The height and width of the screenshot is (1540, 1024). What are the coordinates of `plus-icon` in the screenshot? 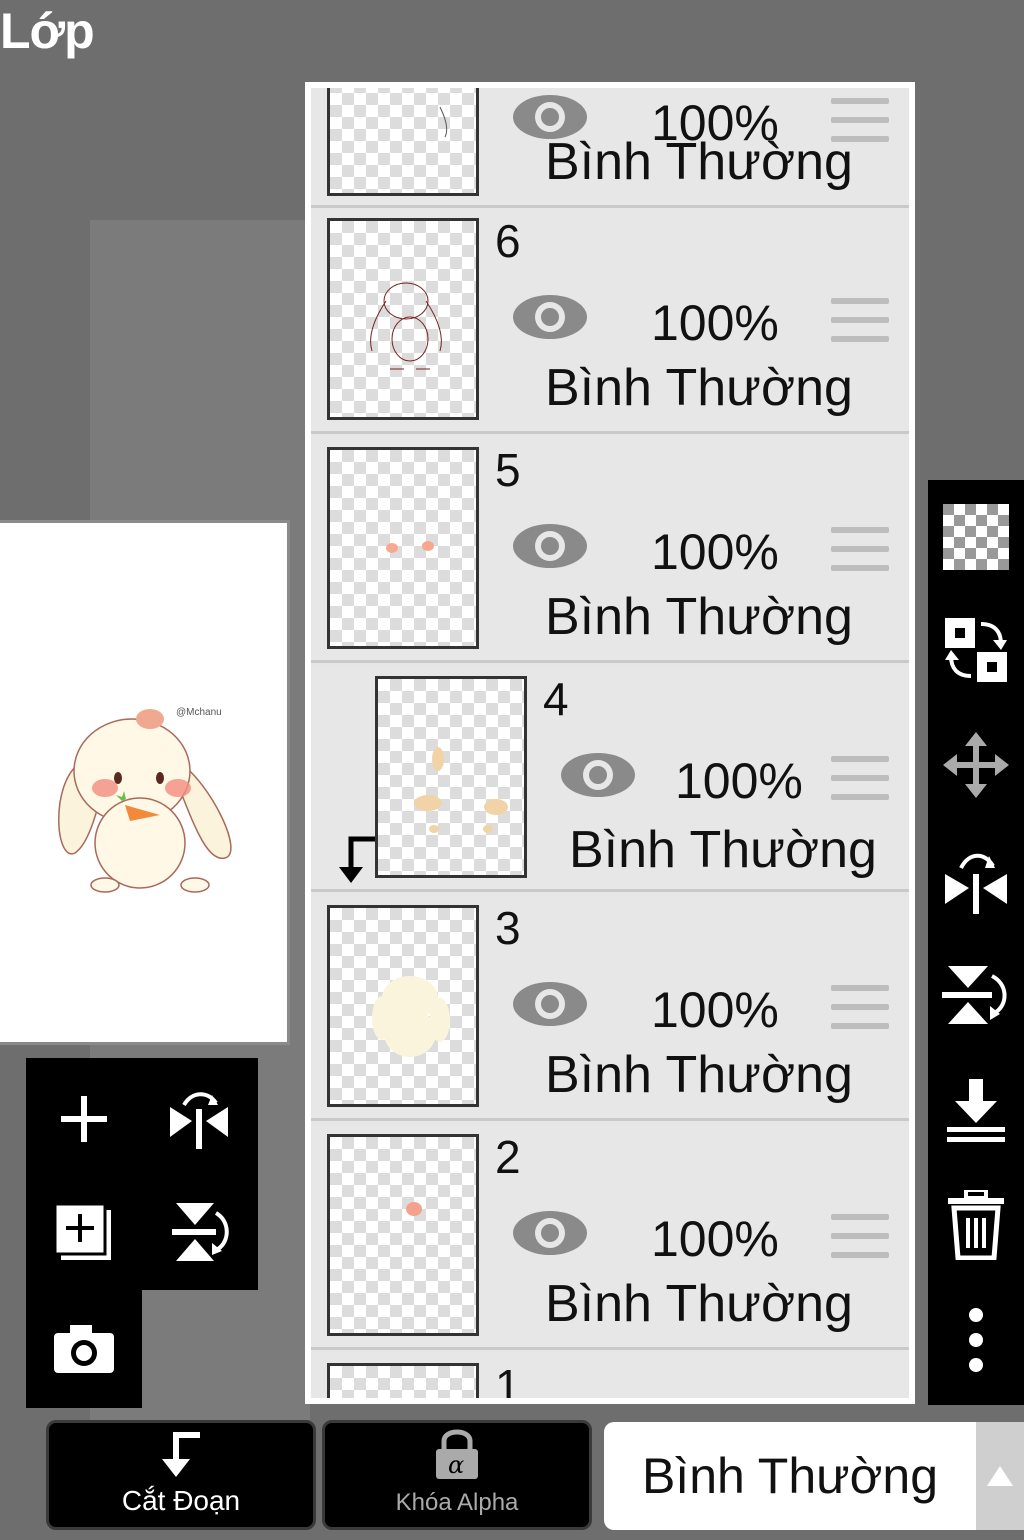 It's located at (84, 1119).